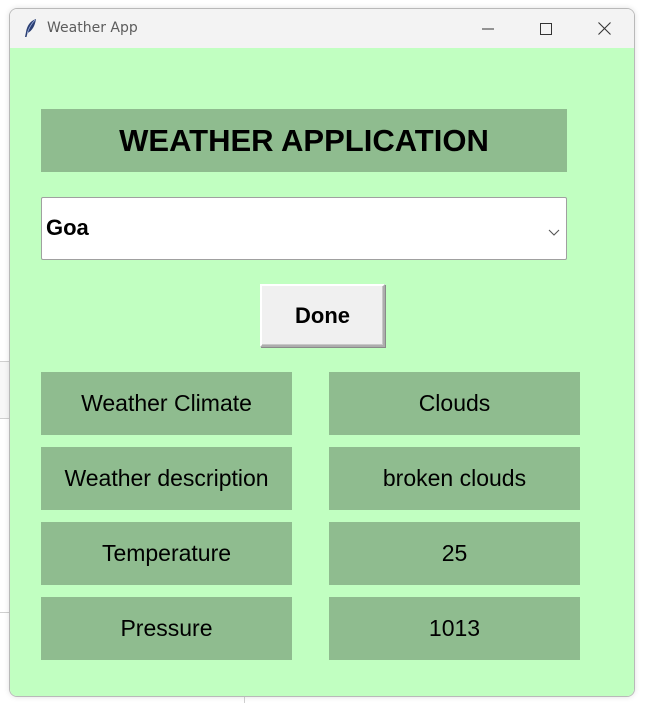  I want to click on window-title: Weather App, so click(92, 28).